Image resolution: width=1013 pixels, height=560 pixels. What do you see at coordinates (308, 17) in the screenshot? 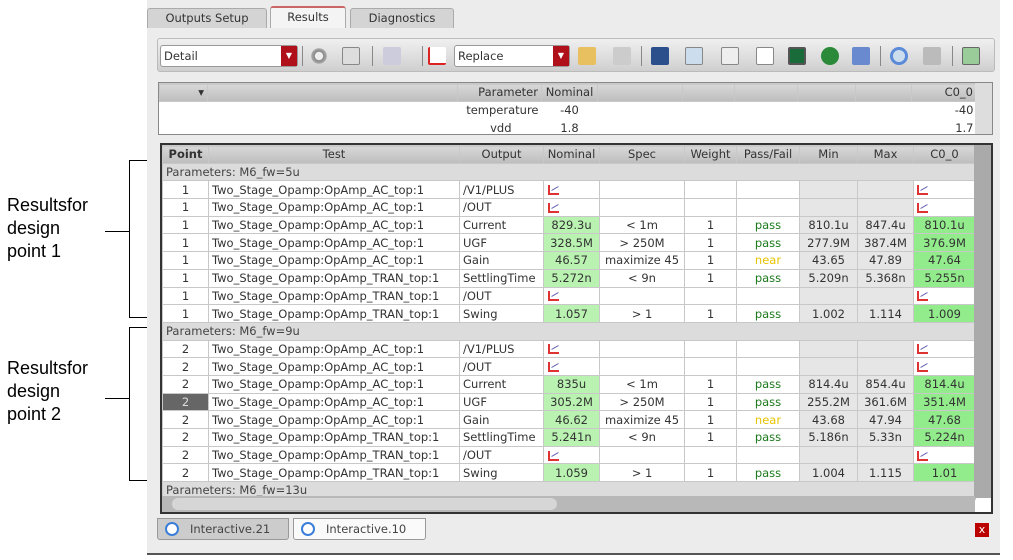
I see `tab-results: Results` at bounding box center [308, 17].